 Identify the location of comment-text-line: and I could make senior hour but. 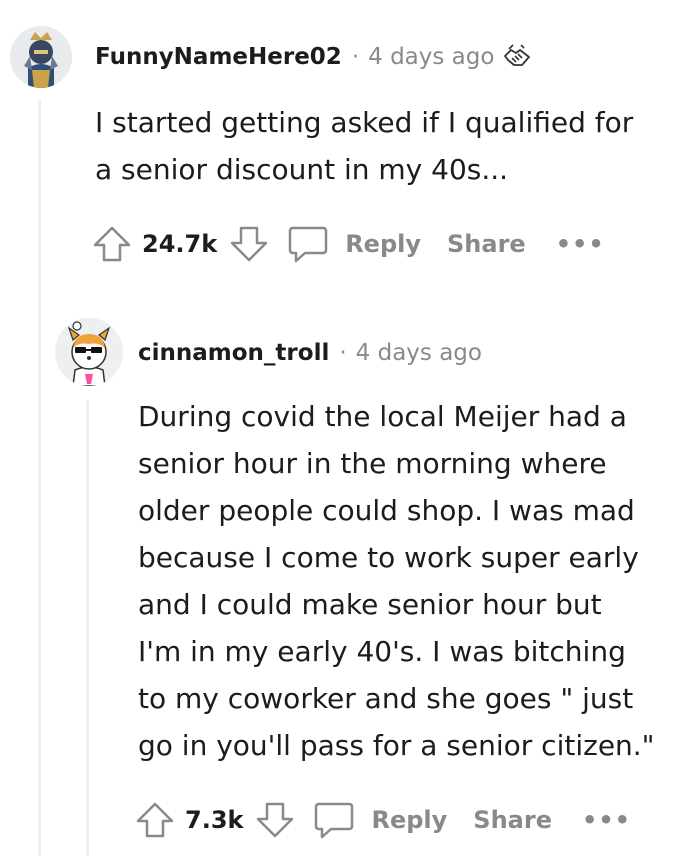
(370, 604).